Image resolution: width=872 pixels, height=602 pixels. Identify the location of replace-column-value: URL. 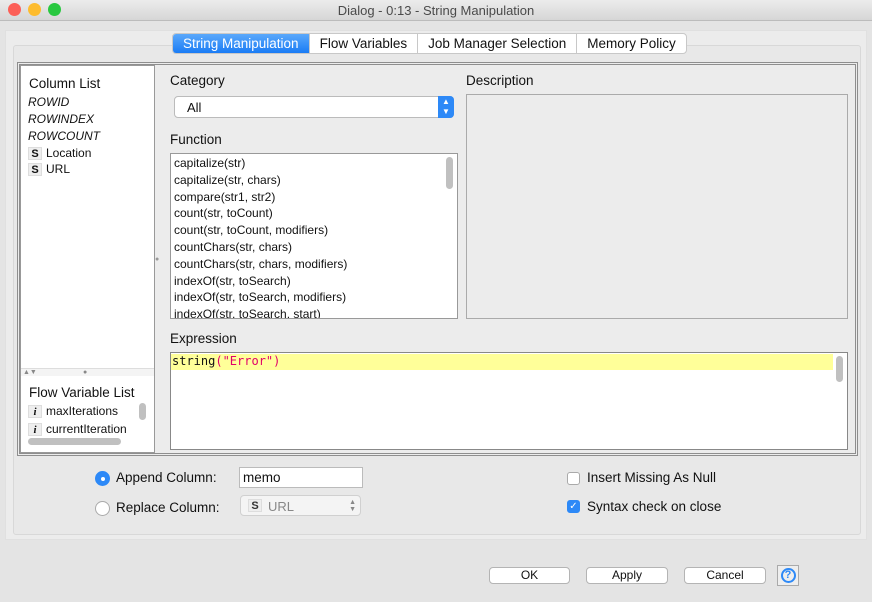
(281, 506).